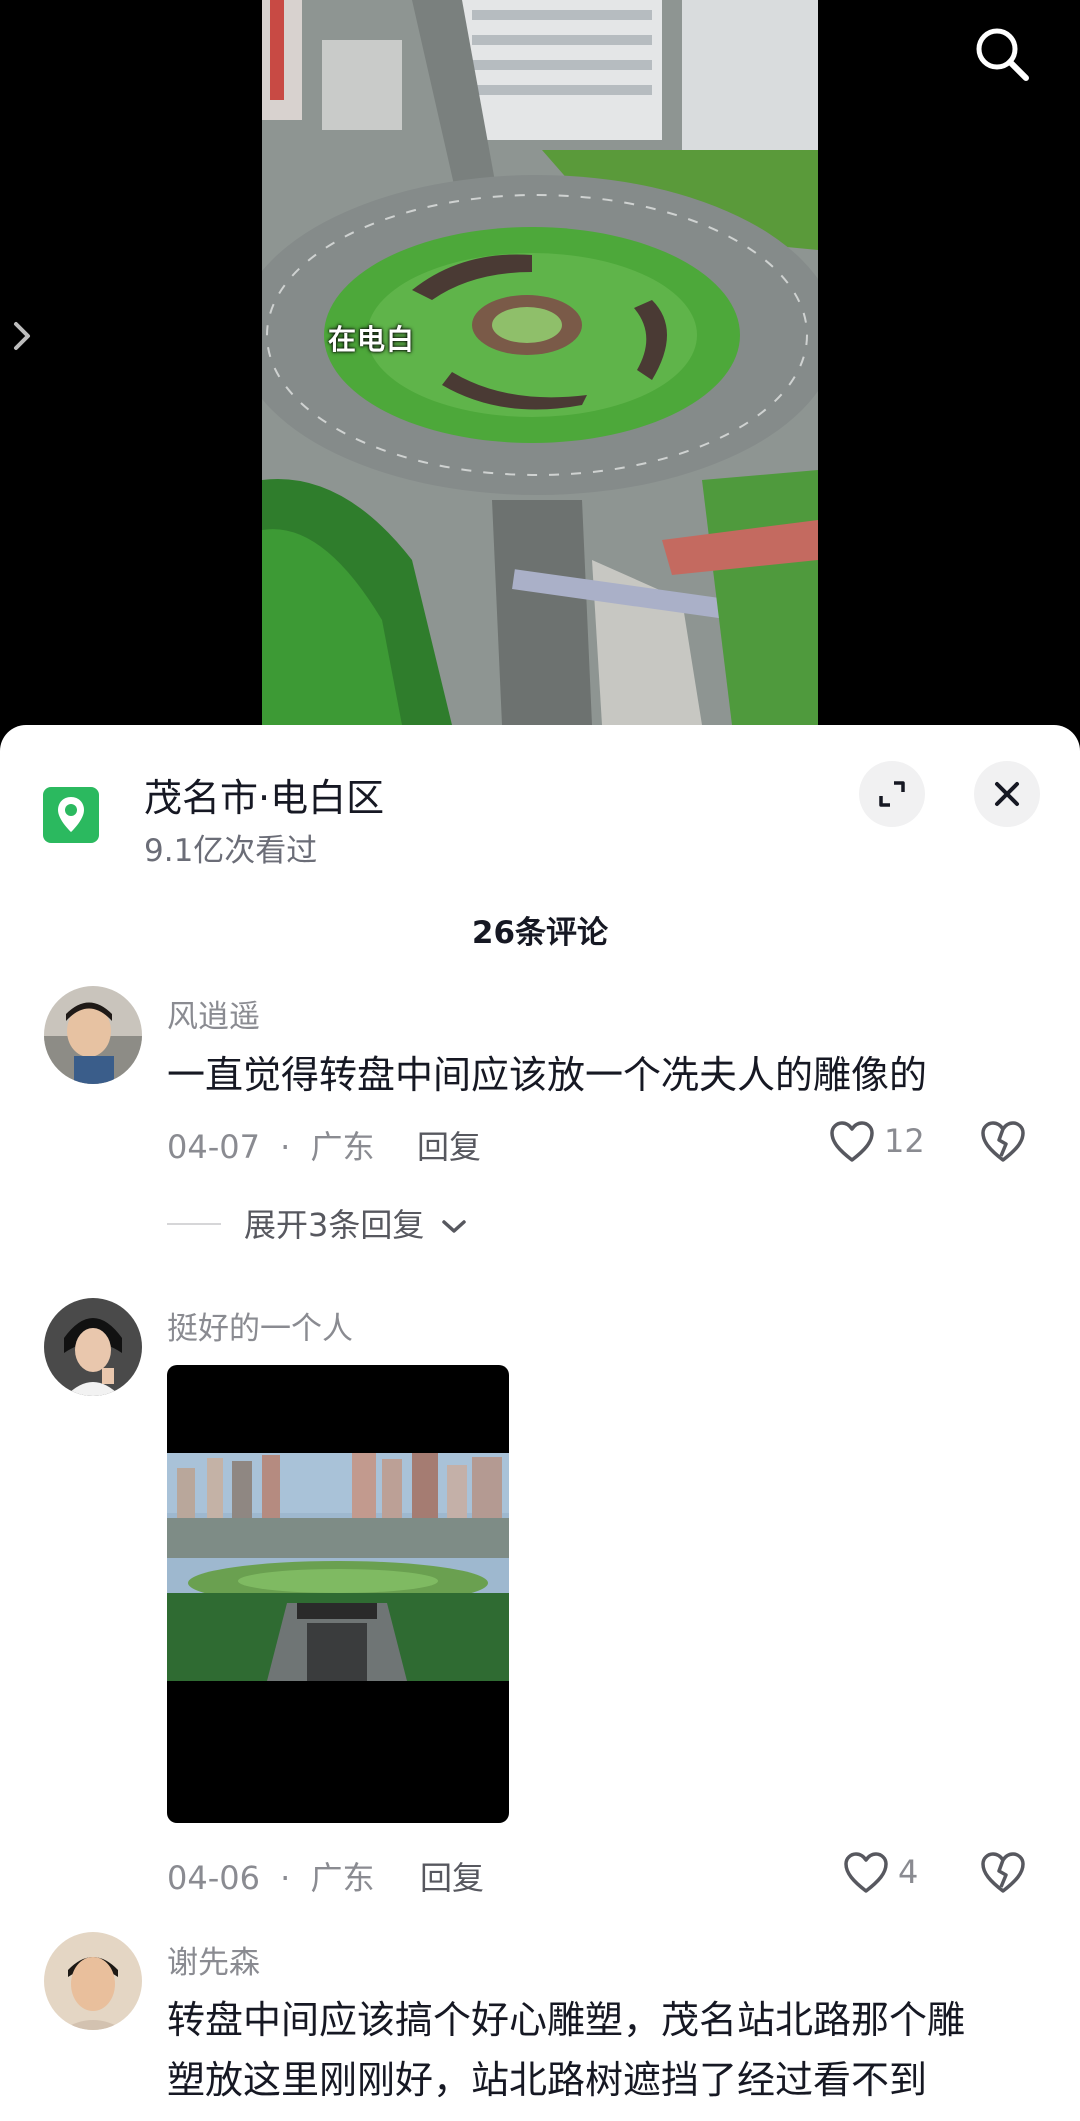 The width and height of the screenshot is (1080, 2121). I want to click on comment-date: 04-07, so click(213, 1147).